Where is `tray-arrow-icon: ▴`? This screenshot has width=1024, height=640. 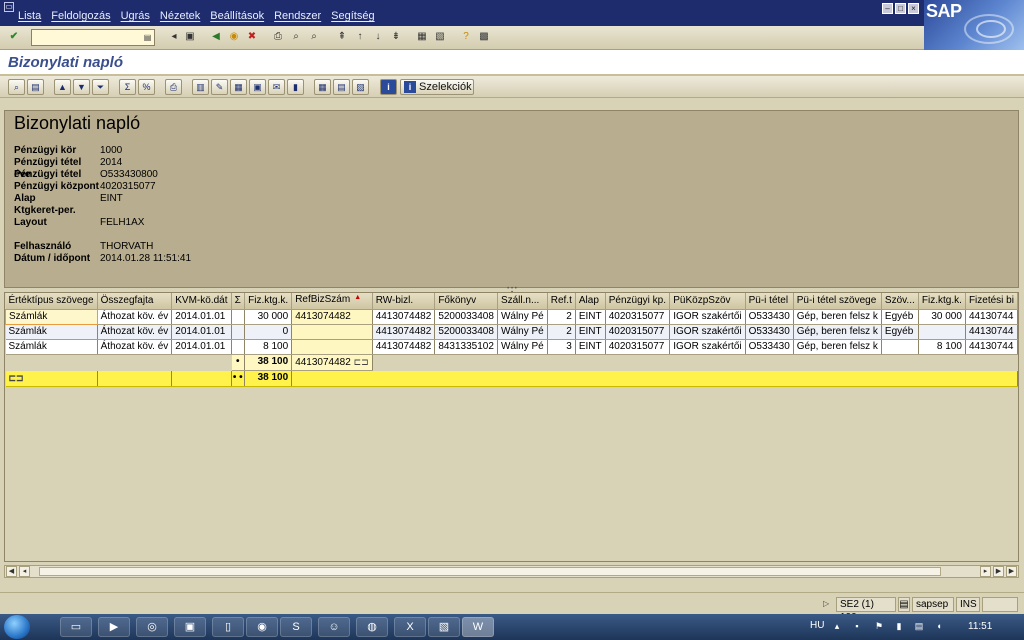 tray-arrow-icon: ▴ is located at coordinates (837, 626).